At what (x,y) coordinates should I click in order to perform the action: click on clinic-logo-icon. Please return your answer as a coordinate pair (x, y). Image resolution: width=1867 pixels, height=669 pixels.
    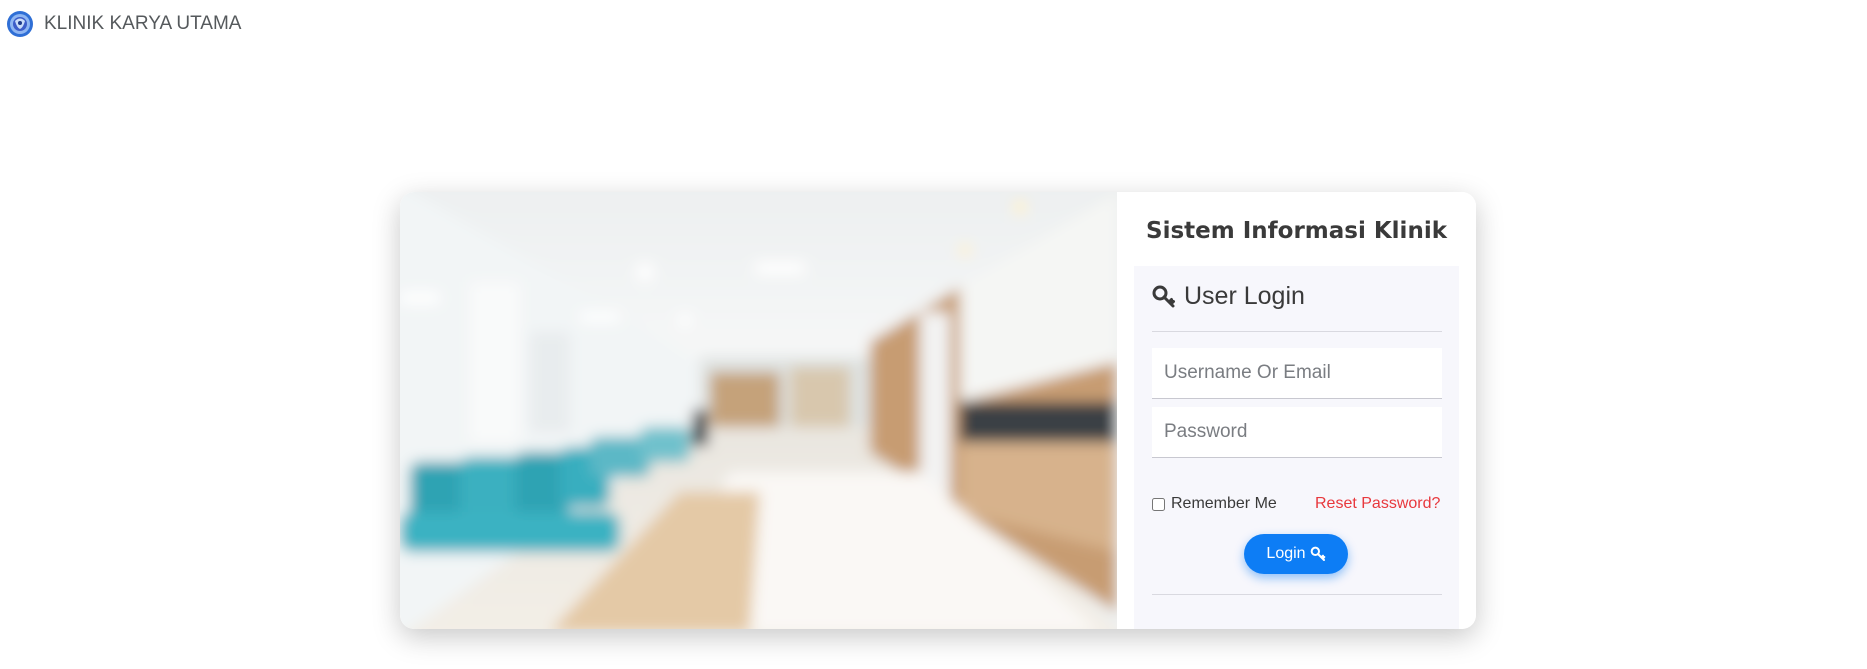
    Looking at the image, I should click on (20, 24).